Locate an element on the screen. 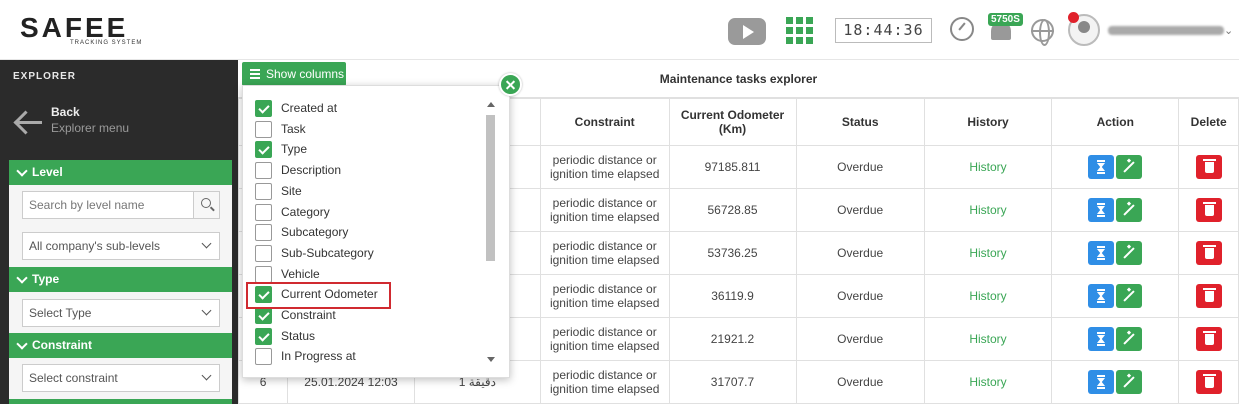 Image resolution: width=1239 pixels, height=404 pixels. show-columns-button: Show columns is located at coordinates (294, 74).